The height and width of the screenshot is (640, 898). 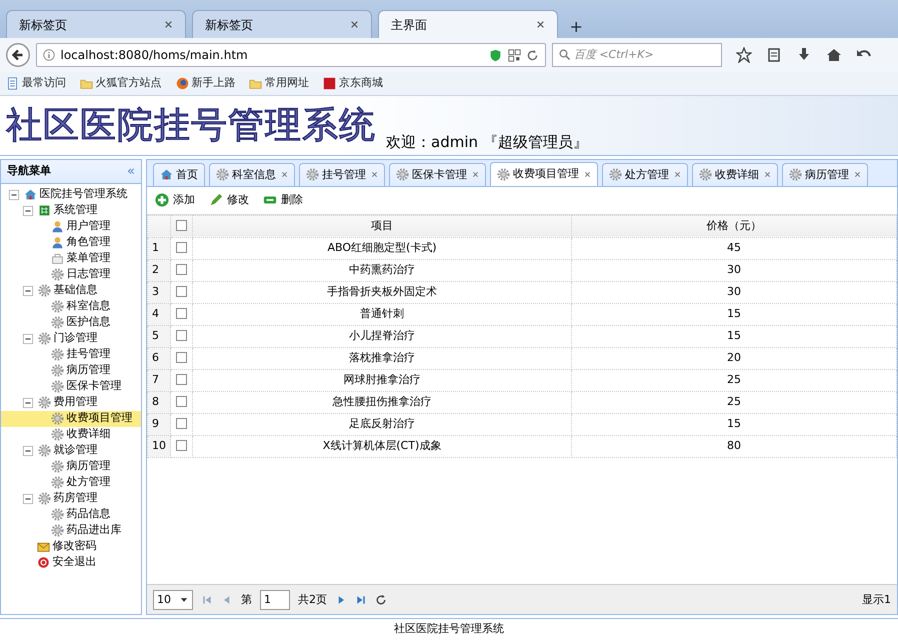 What do you see at coordinates (159, 248) in the screenshot?
I see `row-number: 1` at bounding box center [159, 248].